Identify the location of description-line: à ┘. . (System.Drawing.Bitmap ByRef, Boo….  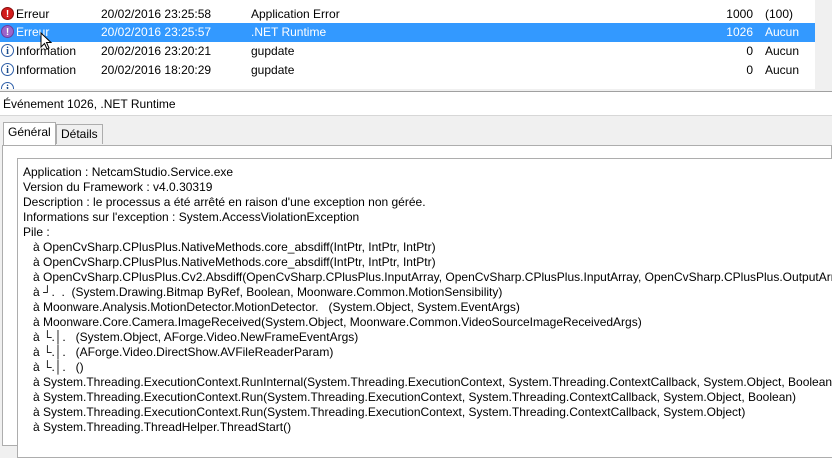
(263, 292).